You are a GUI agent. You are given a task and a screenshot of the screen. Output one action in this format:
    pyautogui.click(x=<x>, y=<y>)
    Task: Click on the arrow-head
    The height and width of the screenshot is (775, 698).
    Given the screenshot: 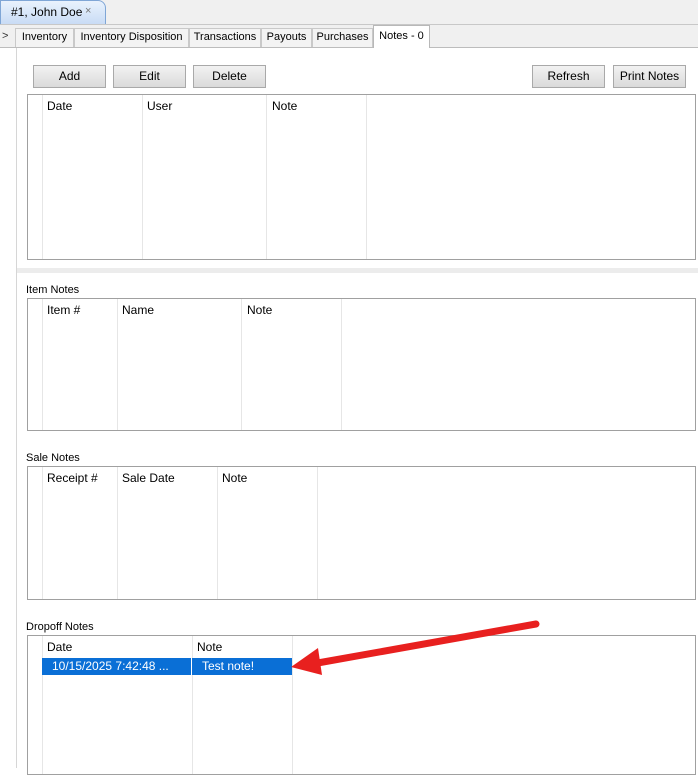 What is the action you would take?
    pyautogui.click(x=306, y=661)
    